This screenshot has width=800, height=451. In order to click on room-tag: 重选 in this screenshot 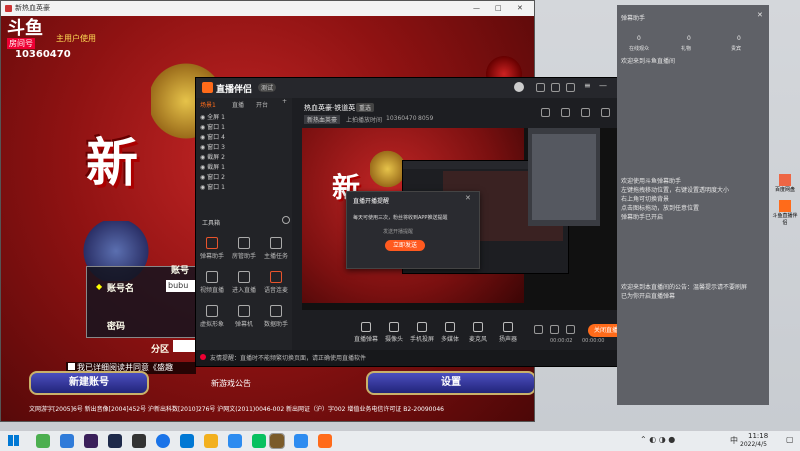, I will do `click(365, 107)`.